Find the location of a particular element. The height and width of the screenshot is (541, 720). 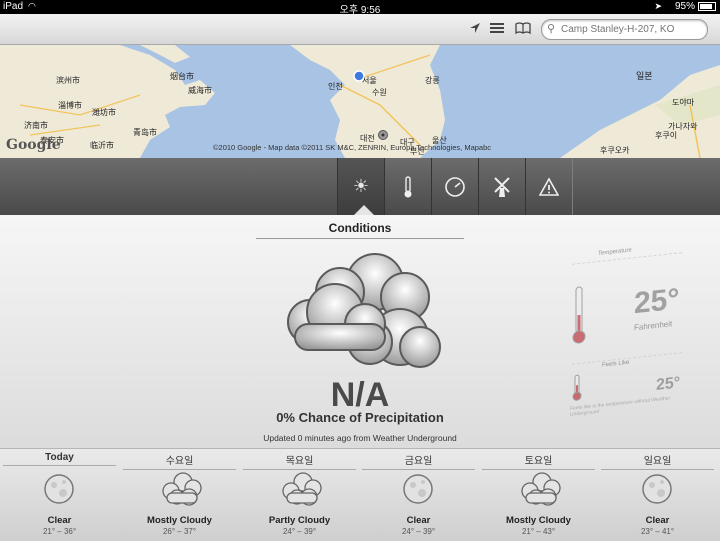

search-field: ⚲ is located at coordinates (624, 29).